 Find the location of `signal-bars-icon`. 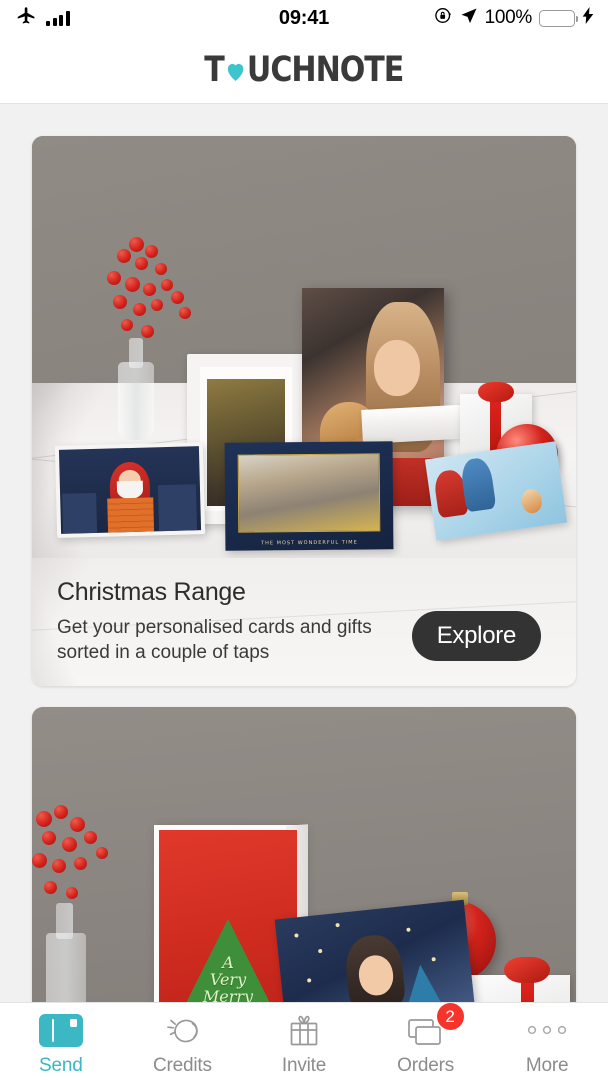

signal-bars-icon is located at coordinates (58, 18).